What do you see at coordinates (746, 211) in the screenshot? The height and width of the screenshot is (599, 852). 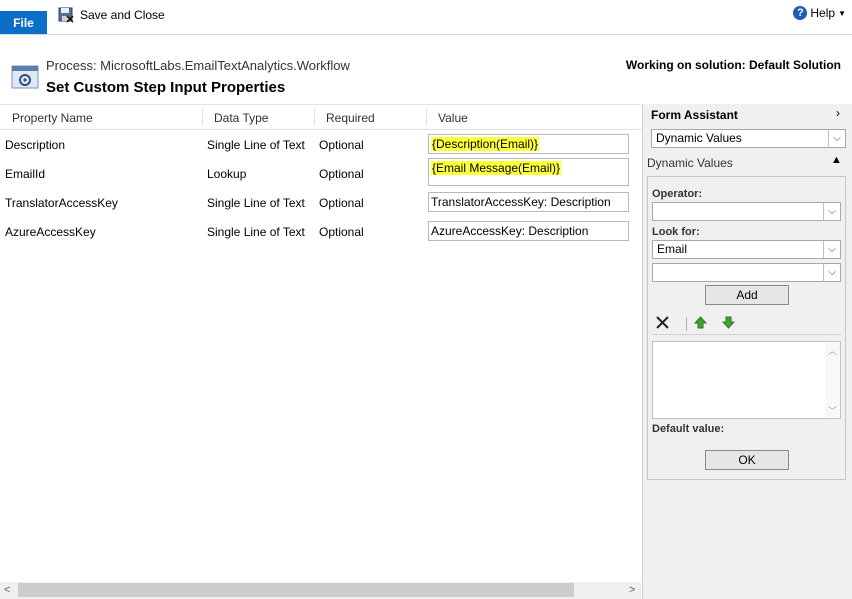 I see `operator-select: ⌵` at bounding box center [746, 211].